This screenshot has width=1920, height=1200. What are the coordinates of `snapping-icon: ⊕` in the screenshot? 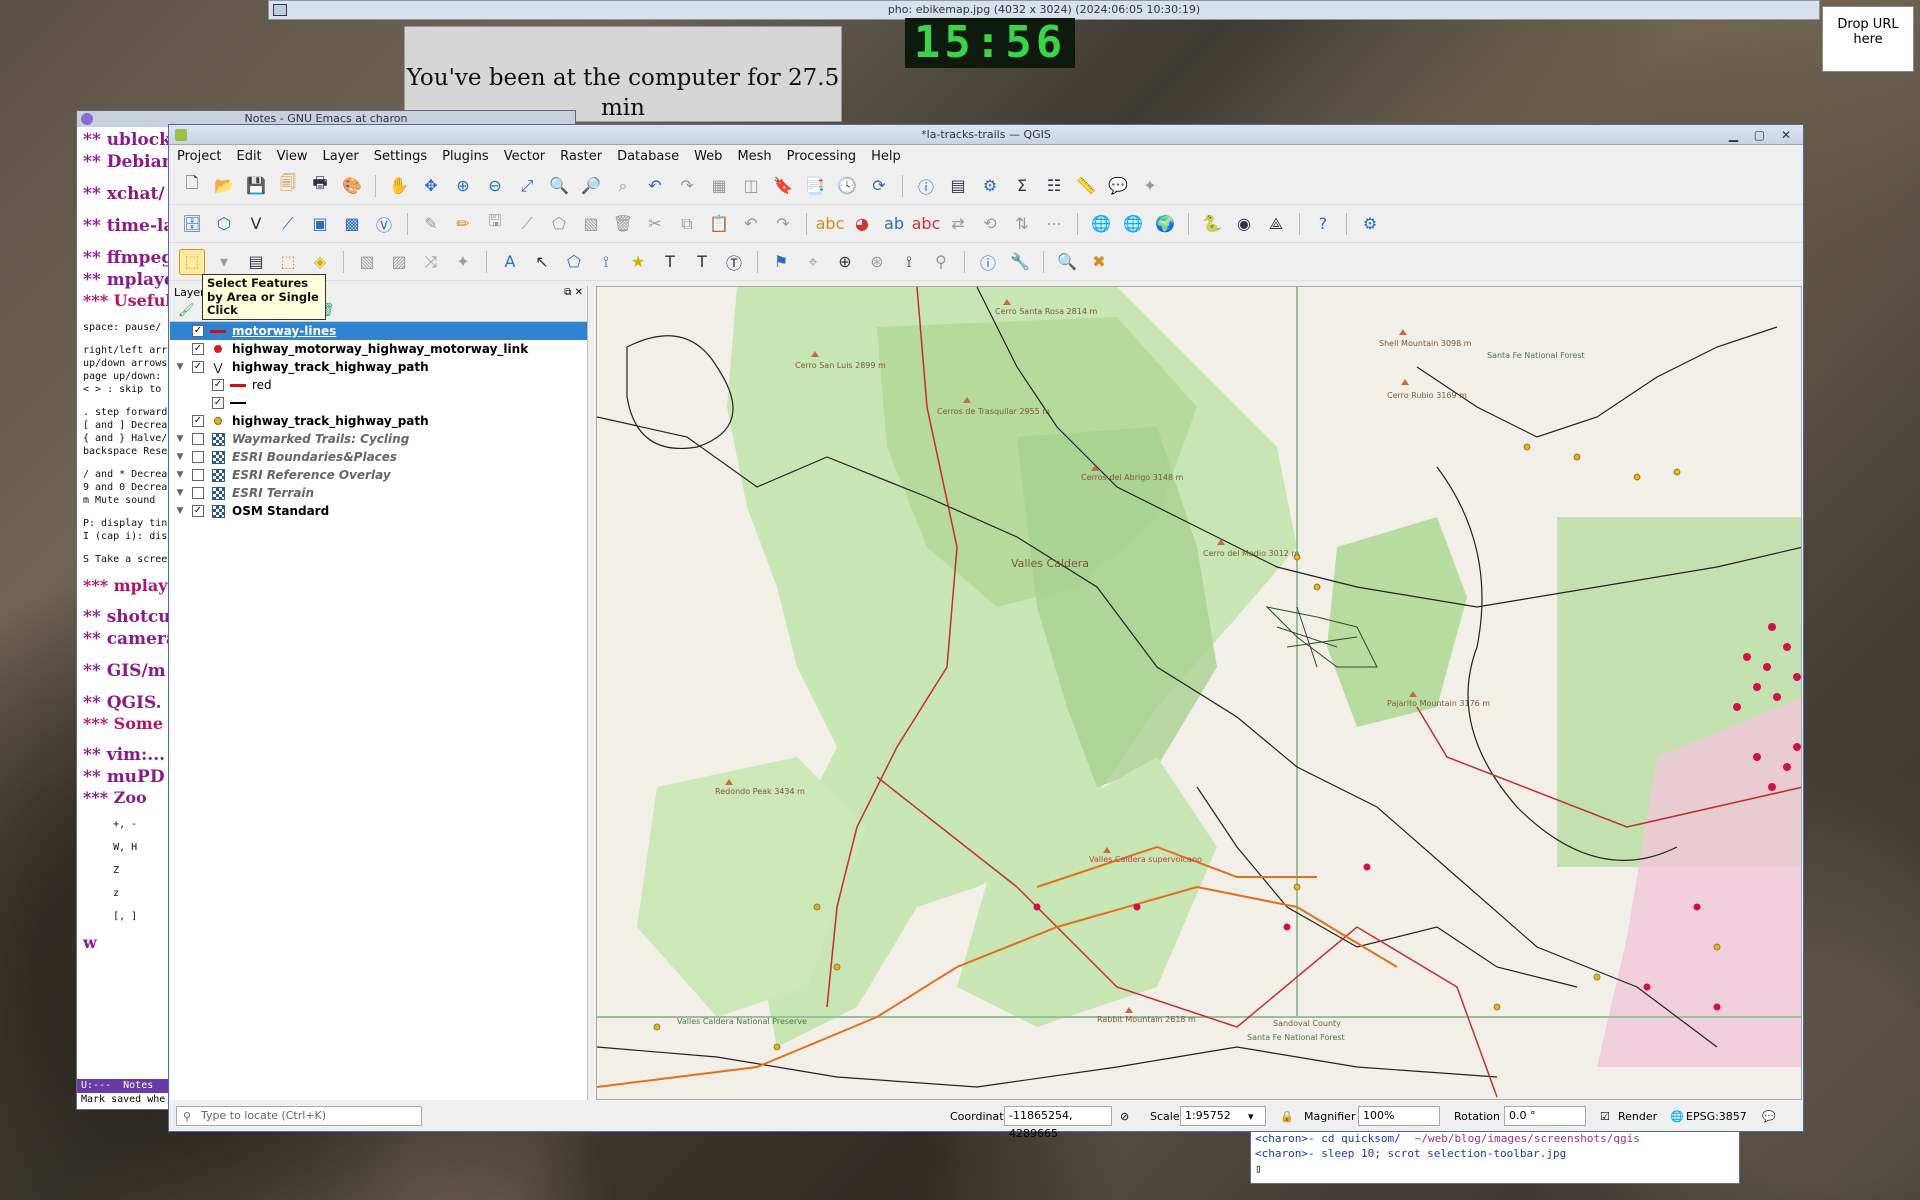 It's located at (845, 262).